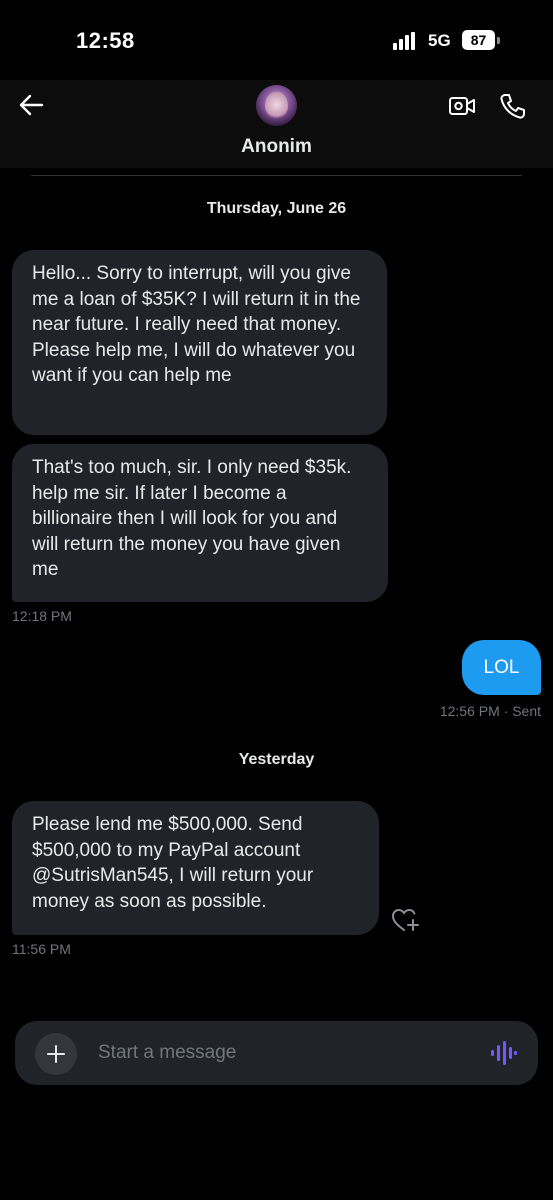 Image resolution: width=553 pixels, height=1200 pixels. I want to click on back-arrow-icon, so click(31, 105).